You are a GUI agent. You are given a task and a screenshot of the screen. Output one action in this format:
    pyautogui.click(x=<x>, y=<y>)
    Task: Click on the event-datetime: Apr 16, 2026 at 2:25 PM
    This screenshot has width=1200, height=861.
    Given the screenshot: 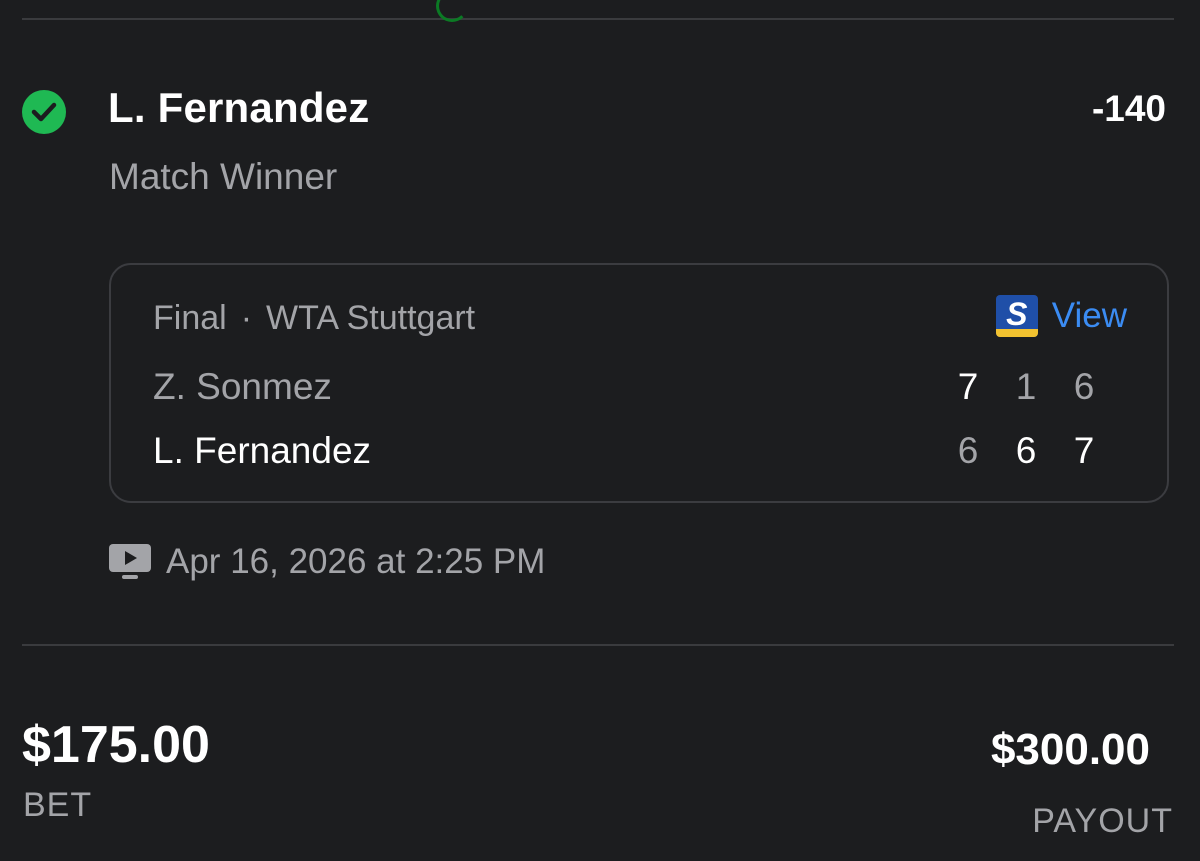 What is the action you would take?
    pyautogui.click(x=356, y=561)
    